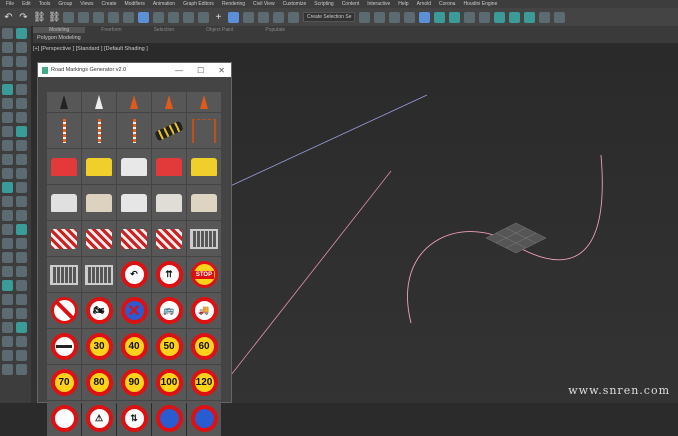 The image size is (678, 436). I want to click on ribbon-tab-object-paint: Object Paint, so click(219, 30).